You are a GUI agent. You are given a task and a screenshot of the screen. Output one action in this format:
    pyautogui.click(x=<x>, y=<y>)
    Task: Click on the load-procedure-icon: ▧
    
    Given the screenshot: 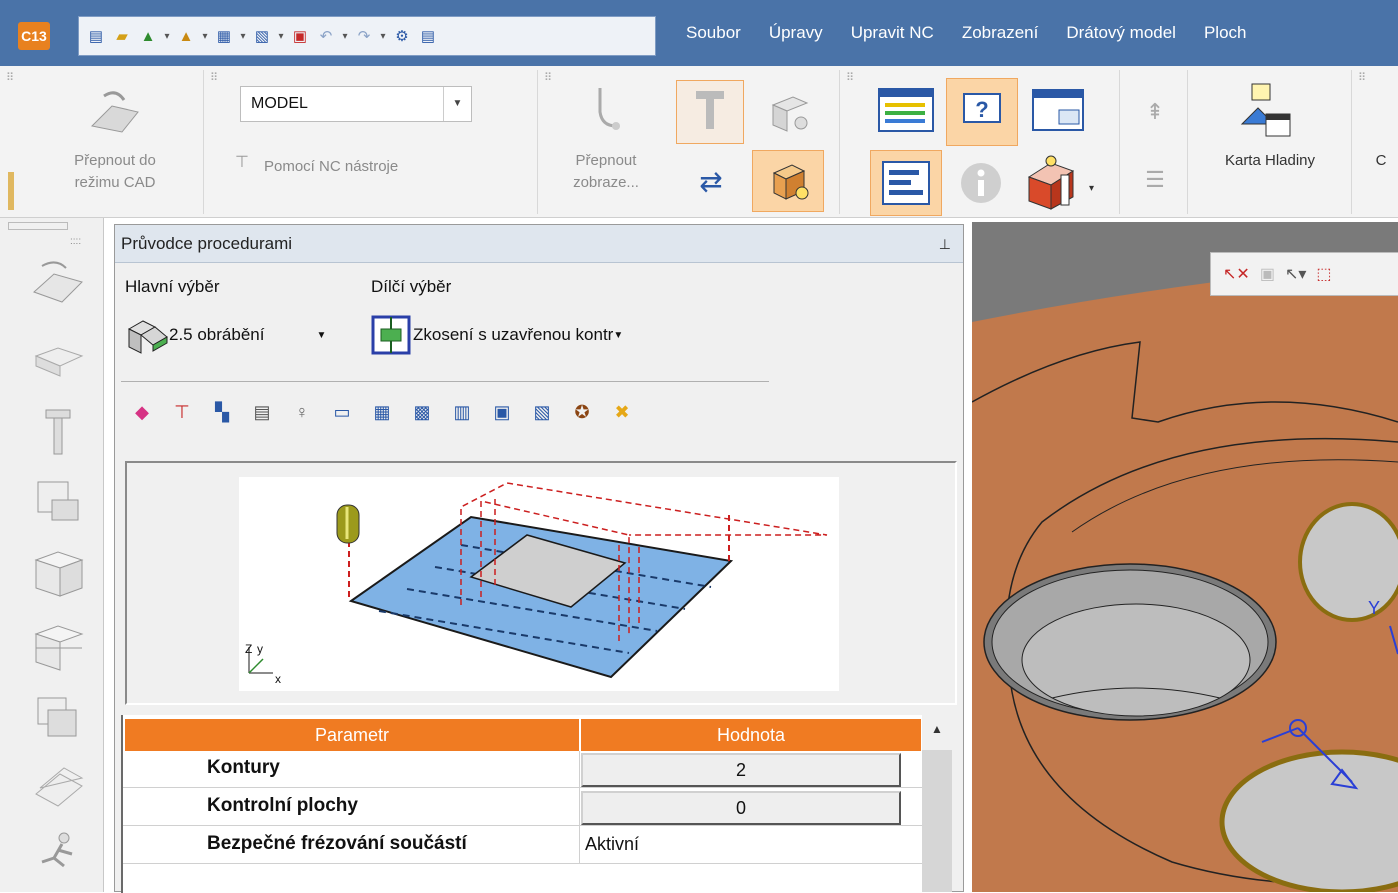 What is the action you would take?
    pyautogui.click(x=542, y=412)
    